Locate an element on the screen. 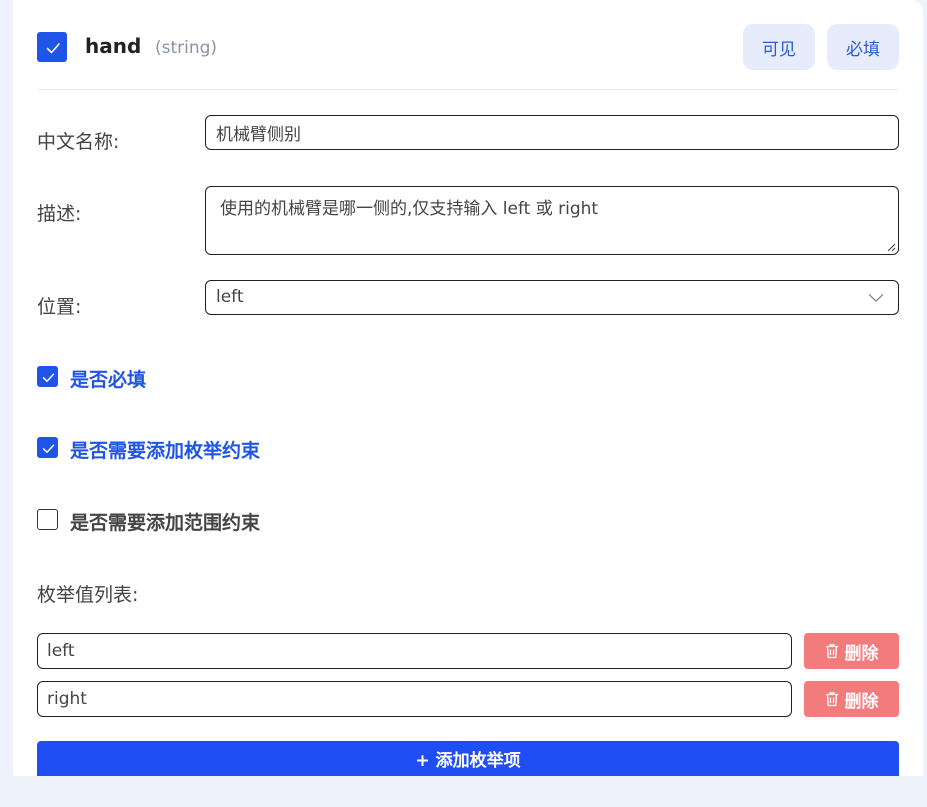 Image resolution: width=927 pixels, height=807 pixels. position-select: left is located at coordinates (552, 297).